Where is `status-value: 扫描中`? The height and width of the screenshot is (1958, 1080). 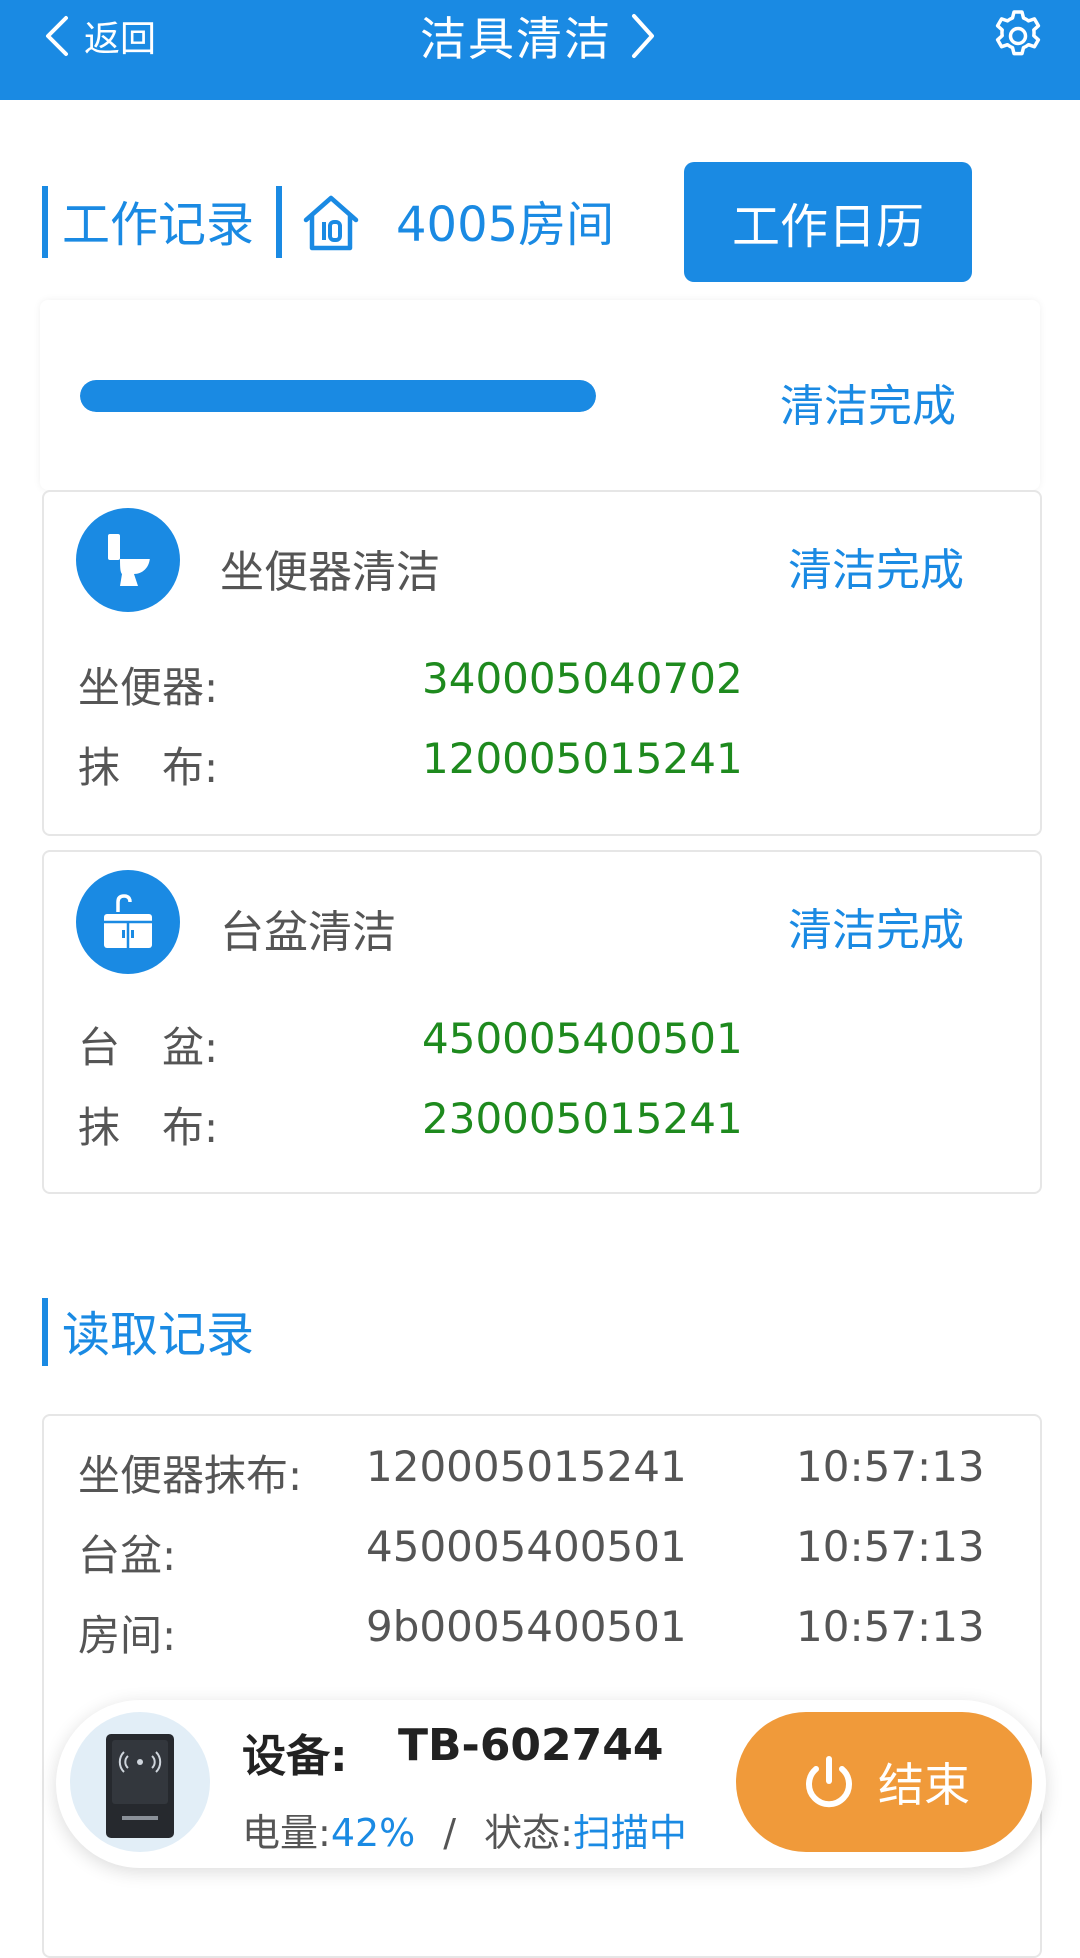
status-value: 扫描中 is located at coordinates (629, 1833).